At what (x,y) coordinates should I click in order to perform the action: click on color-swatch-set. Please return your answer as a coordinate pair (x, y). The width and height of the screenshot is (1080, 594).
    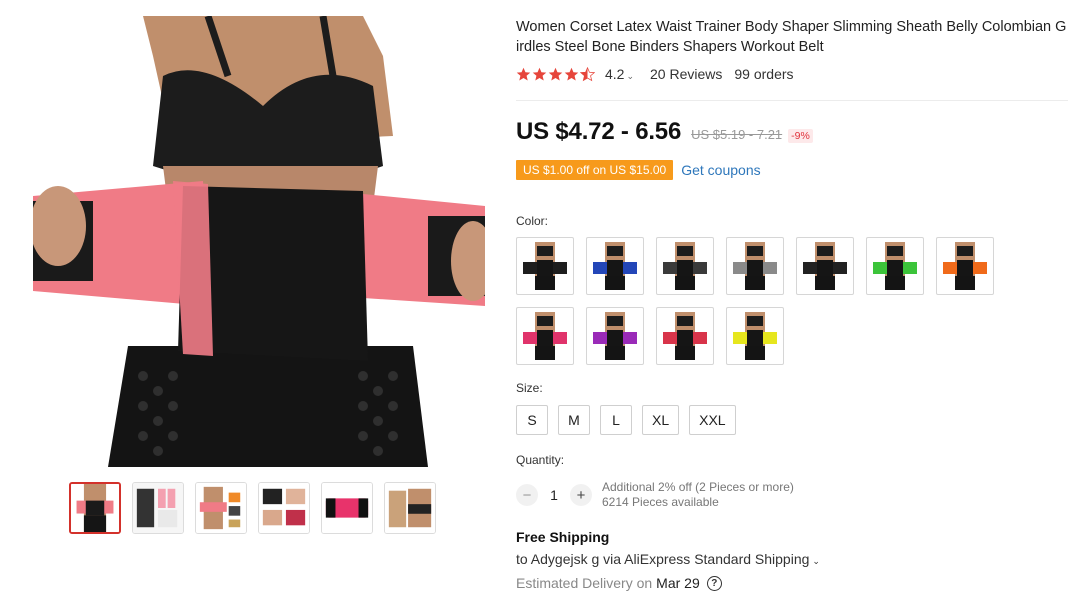
    Looking at the image, I should click on (685, 266).